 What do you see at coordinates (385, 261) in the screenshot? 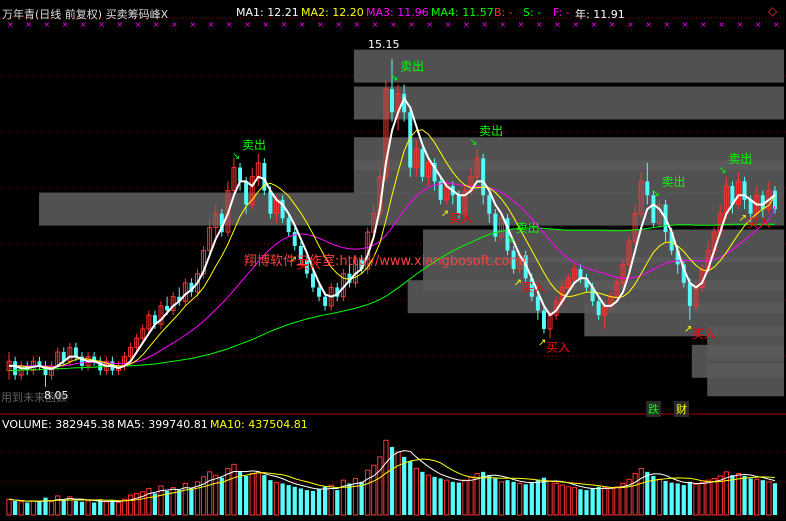
I see `watermark-text: 翔博软件工作室:http://www.xiangbosoft.com/` at bounding box center [385, 261].